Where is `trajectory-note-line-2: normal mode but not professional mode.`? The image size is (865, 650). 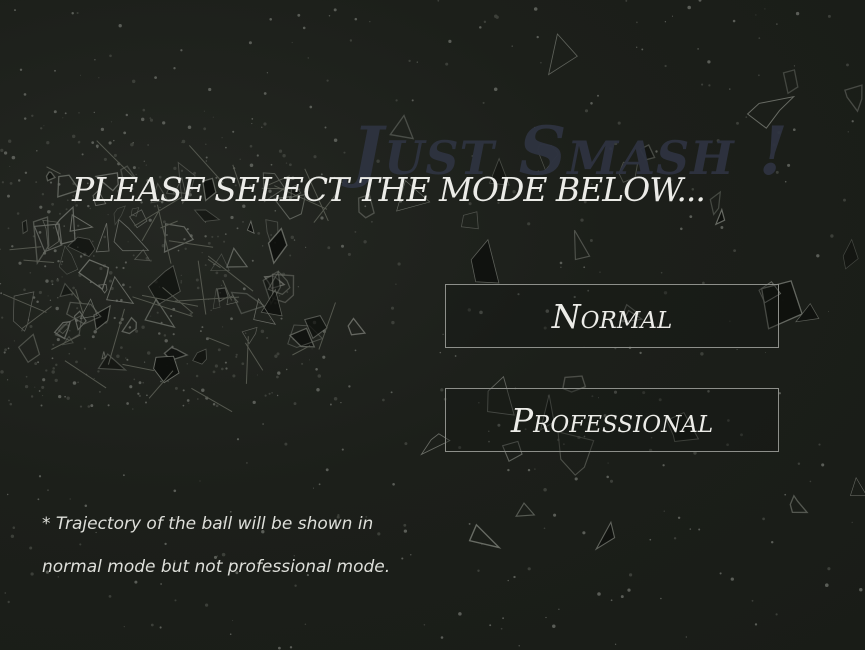 trajectory-note-line-2: normal mode but not professional mode. is located at coordinates (216, 567).